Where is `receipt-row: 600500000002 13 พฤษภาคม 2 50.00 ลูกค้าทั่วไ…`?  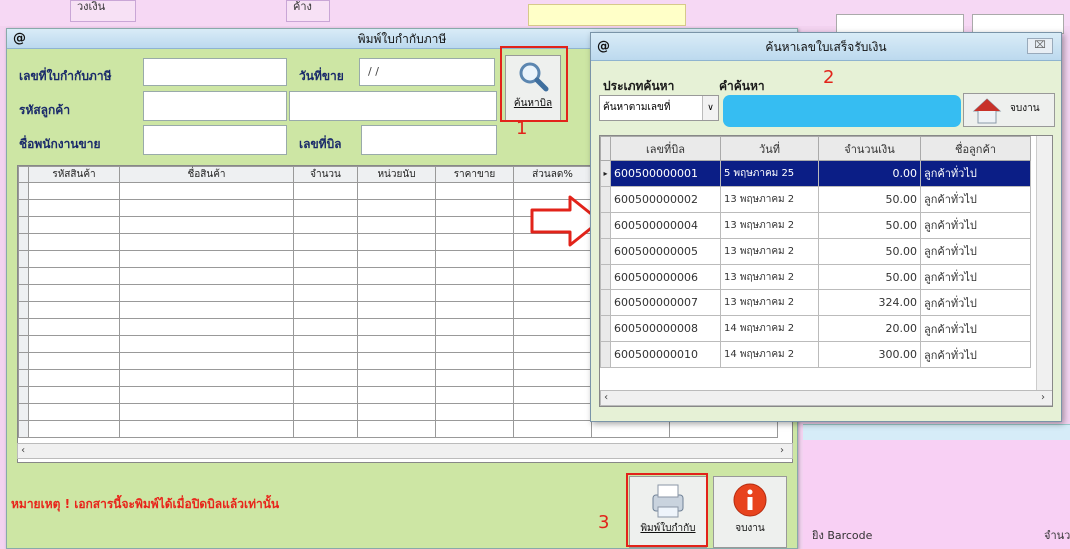
receipt-row: 600500000002 13 พฤษภาคม 2 50.00 ลูกค้าทั่วไ… is located at coordinates (815, 199).